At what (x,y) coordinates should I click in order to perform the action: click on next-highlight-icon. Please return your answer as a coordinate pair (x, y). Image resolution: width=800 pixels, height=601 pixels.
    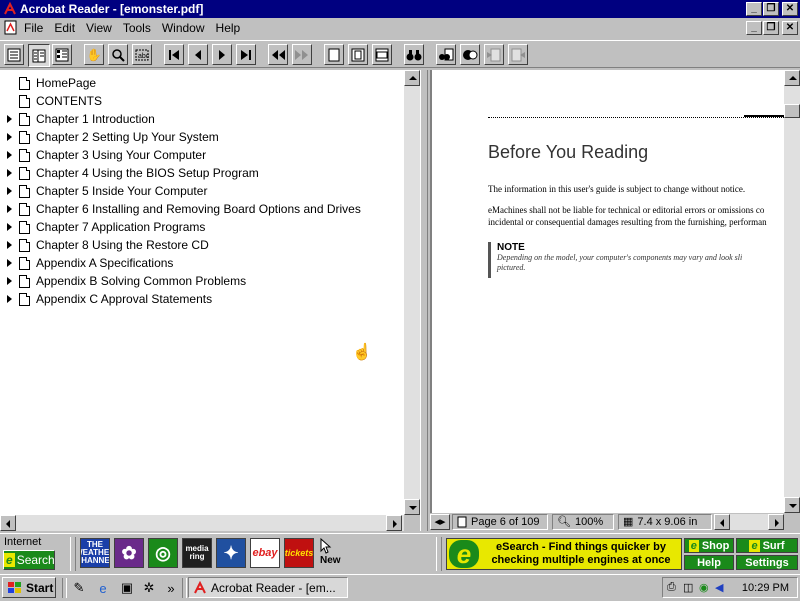
    Looking at the image, I should click on (518, 54).